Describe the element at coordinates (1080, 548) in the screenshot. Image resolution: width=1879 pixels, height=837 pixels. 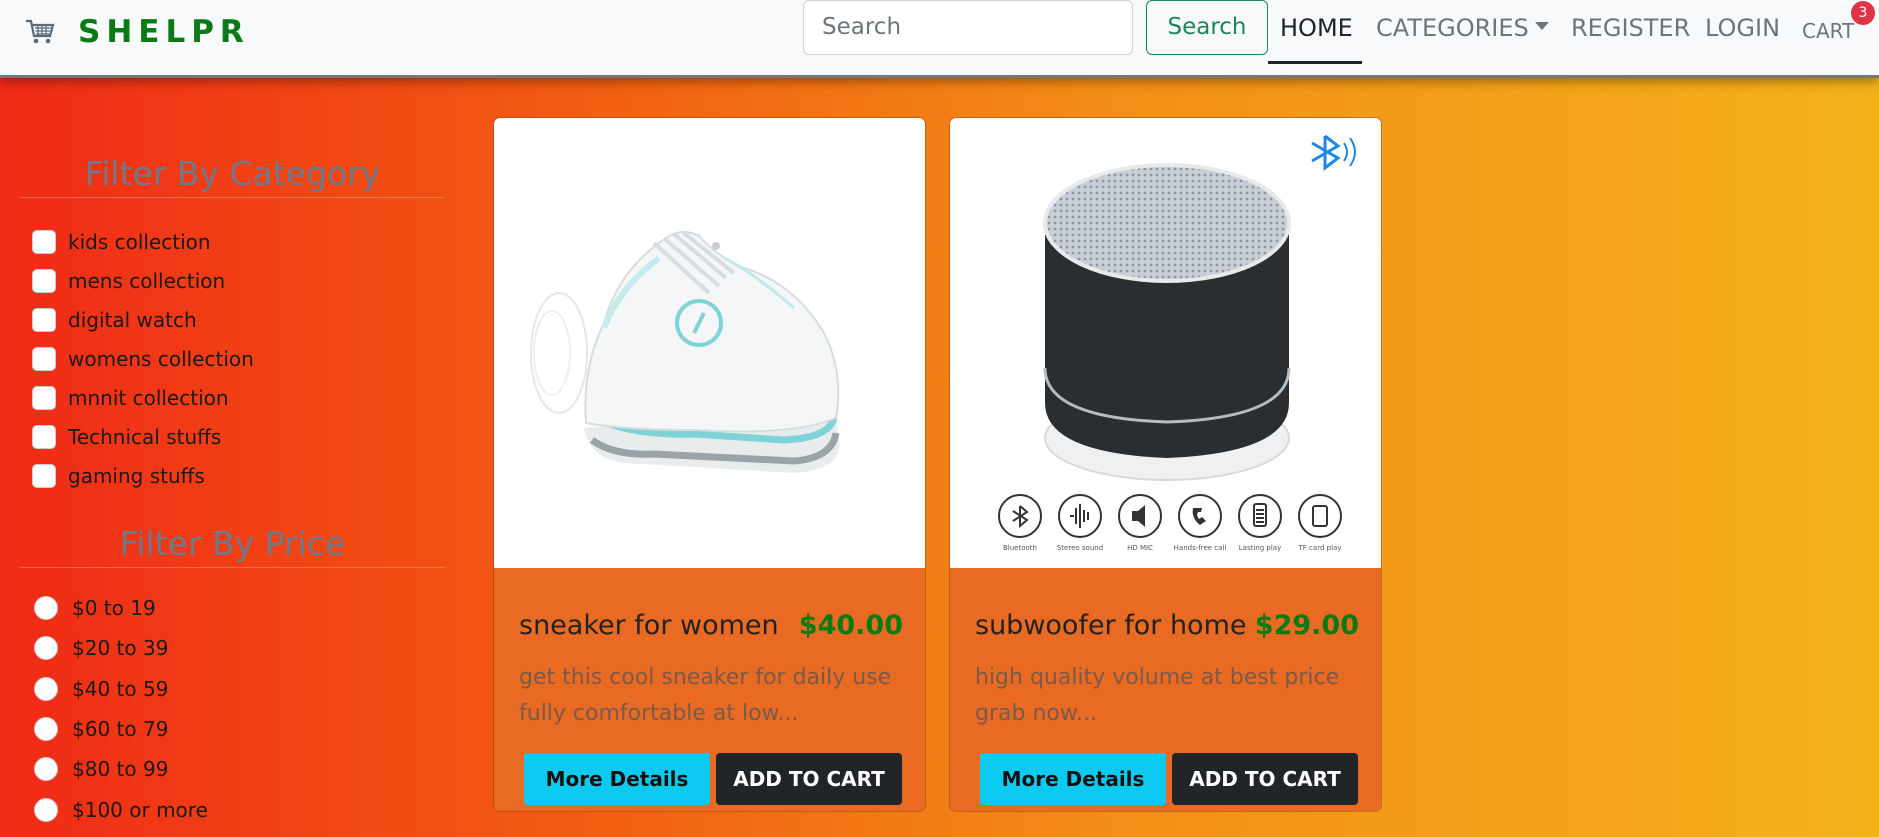
I see `feature-label: Stereo sound` at that location.